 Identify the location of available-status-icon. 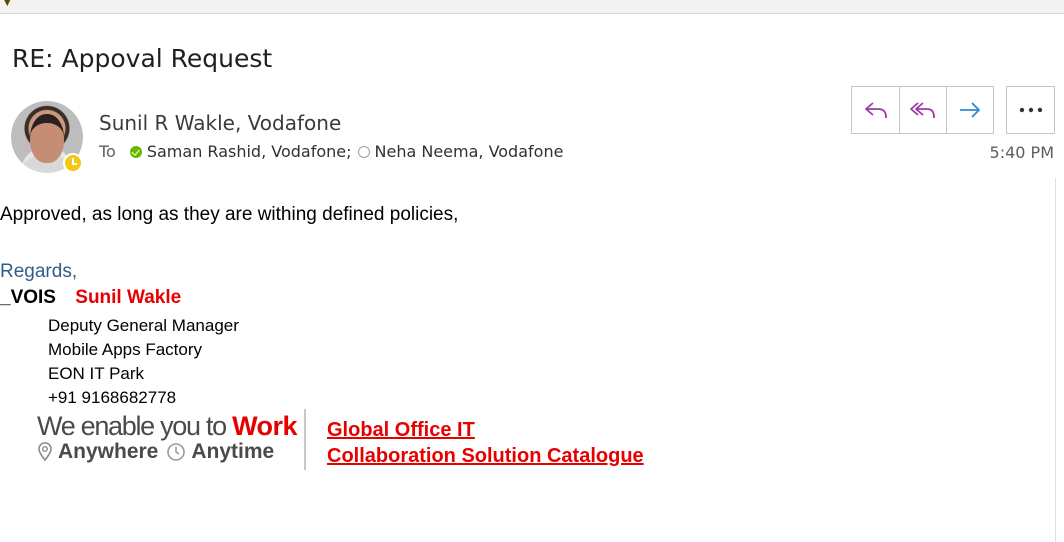
(135, 151).